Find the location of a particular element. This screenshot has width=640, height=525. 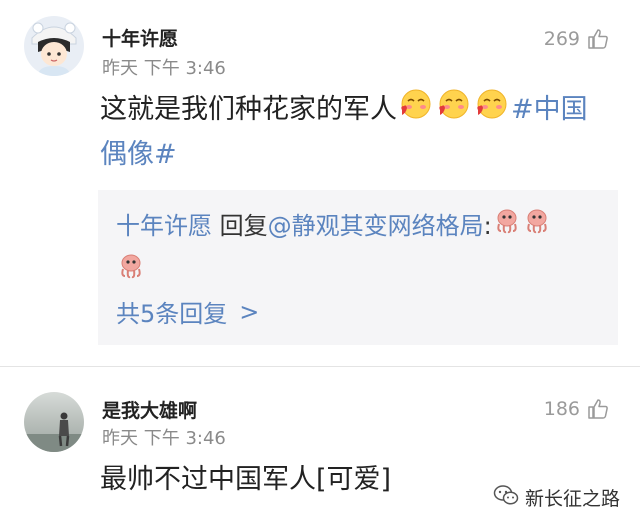

like-button: 269 is located at coordinates (577, 39).